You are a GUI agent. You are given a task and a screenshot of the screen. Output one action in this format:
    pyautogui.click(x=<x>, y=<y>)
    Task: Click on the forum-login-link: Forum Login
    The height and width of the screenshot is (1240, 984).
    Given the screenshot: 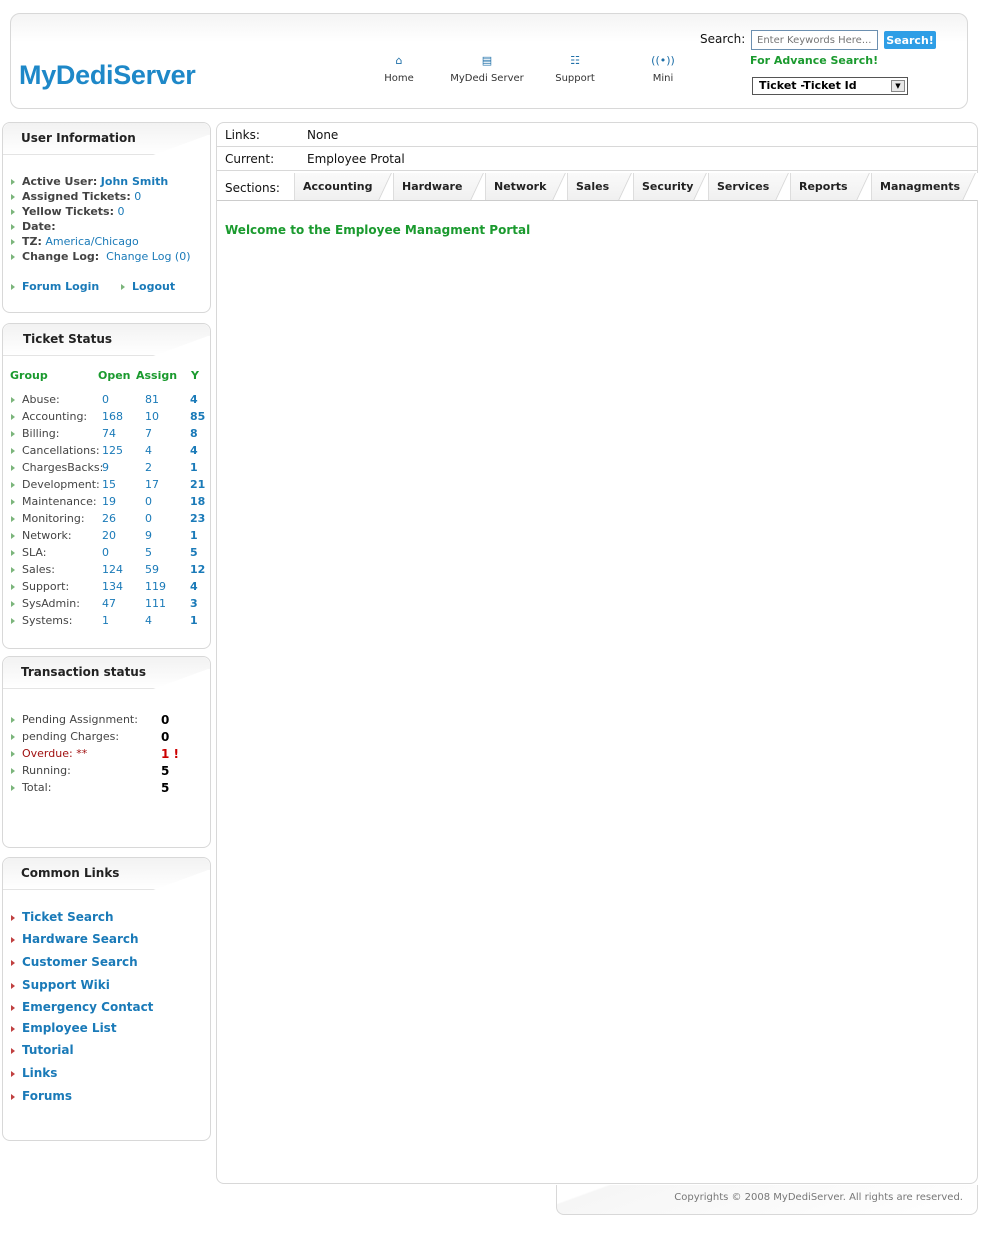 What is the action you would take?
    pyautogui.click(x=55, y=286)
    